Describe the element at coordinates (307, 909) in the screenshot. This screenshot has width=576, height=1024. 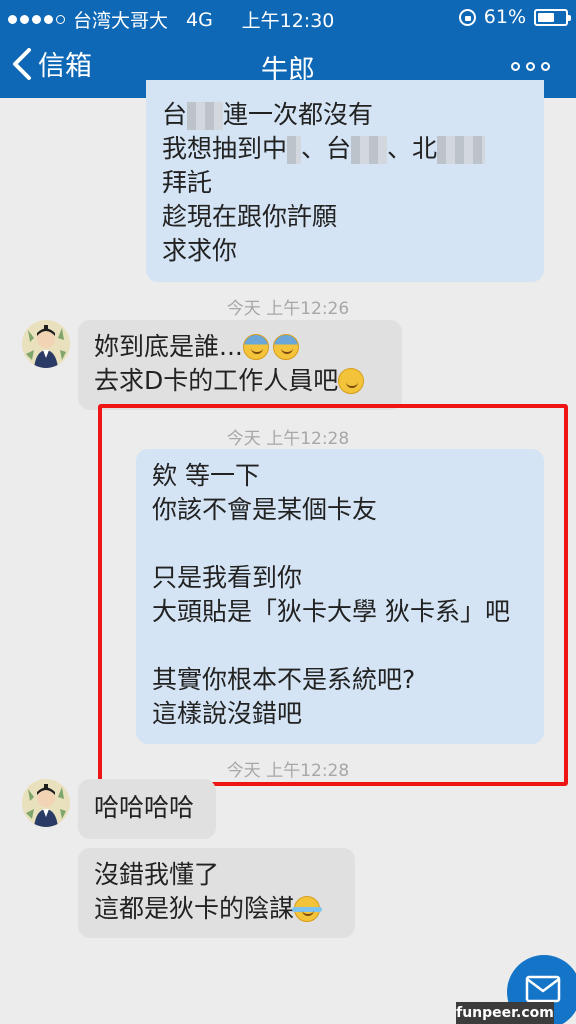
I see `tears-of-joy-emoji-icon` at that location.